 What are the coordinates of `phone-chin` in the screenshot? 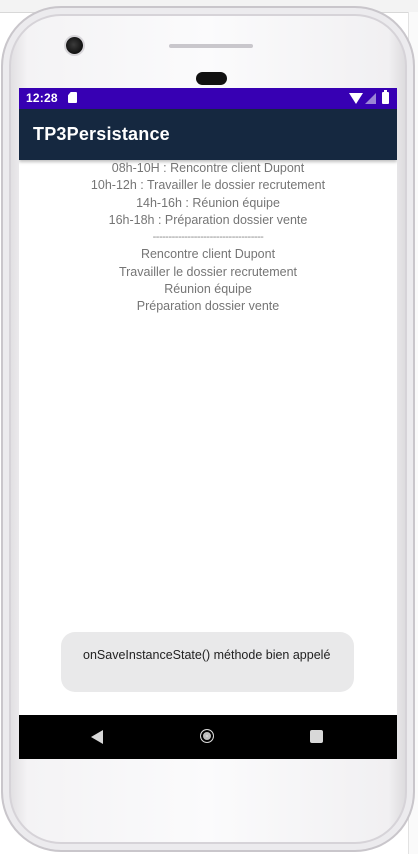 It's located at (208, 794).